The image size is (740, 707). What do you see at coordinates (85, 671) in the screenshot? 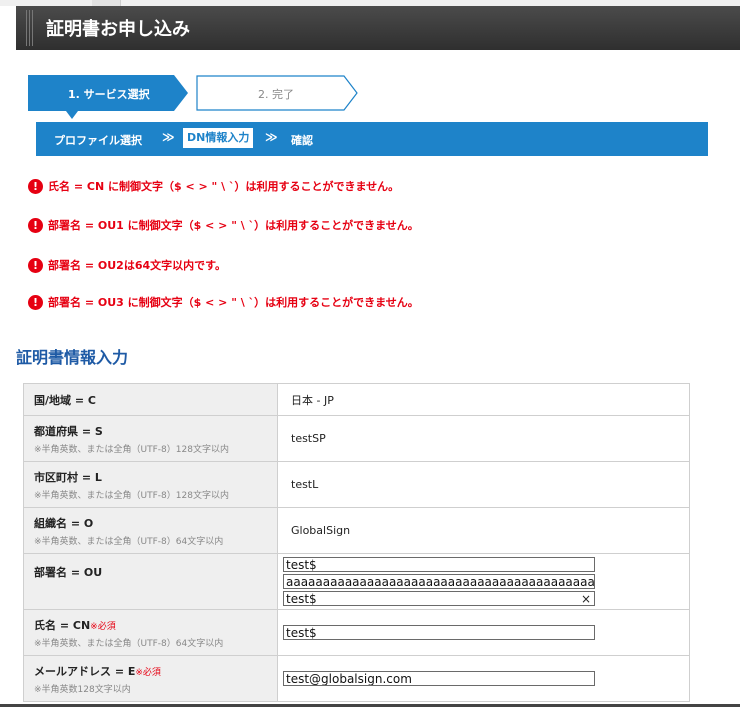
I see `field-label: メールアドレス = E` at bounding box center [85, 671].